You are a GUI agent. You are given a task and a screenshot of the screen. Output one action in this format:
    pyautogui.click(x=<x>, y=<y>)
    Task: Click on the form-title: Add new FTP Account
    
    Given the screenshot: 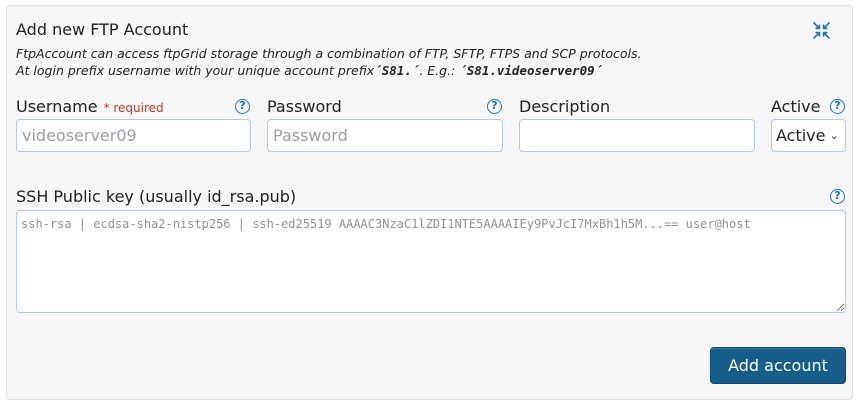 What is the action you would take?
    pyautogui.click(x=102, y=29)
    